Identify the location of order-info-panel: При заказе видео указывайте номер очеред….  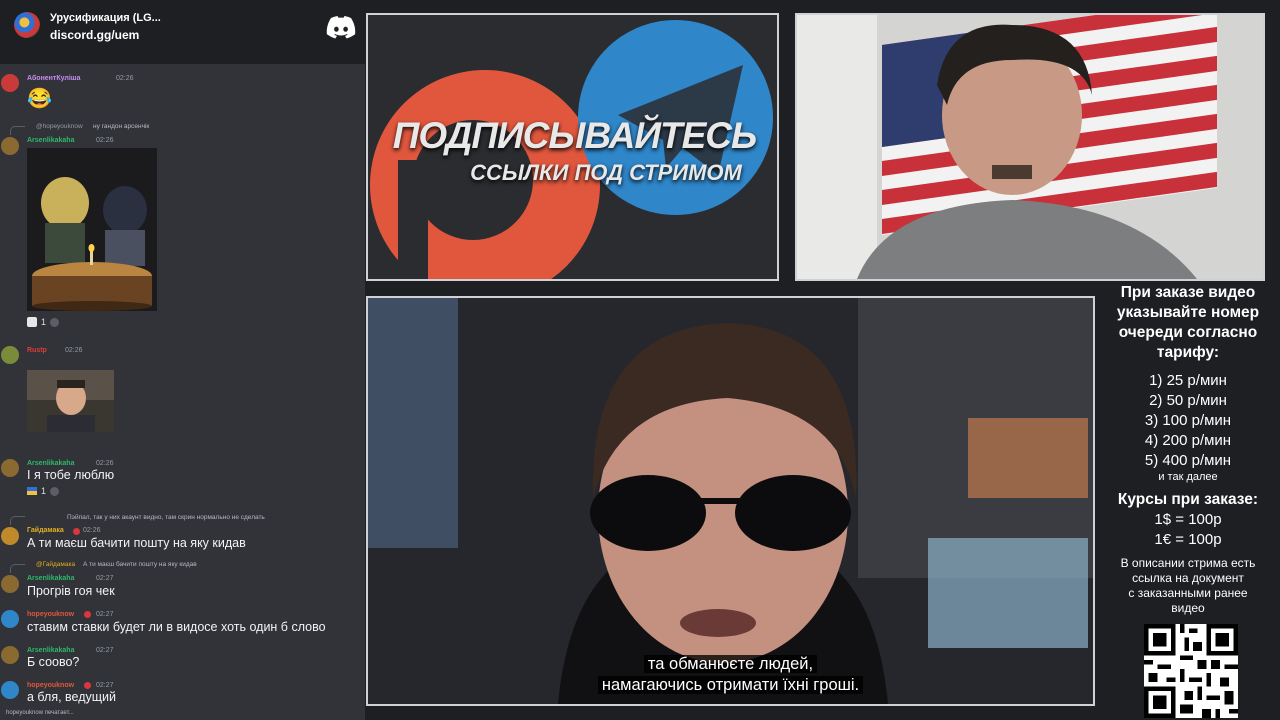
(1188, 449).